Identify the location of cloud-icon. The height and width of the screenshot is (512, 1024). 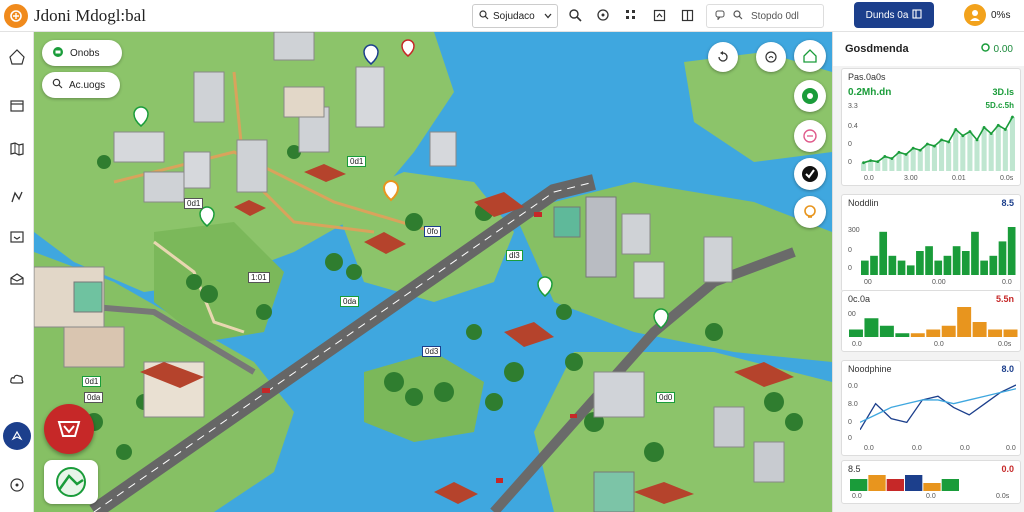
(17, 379).